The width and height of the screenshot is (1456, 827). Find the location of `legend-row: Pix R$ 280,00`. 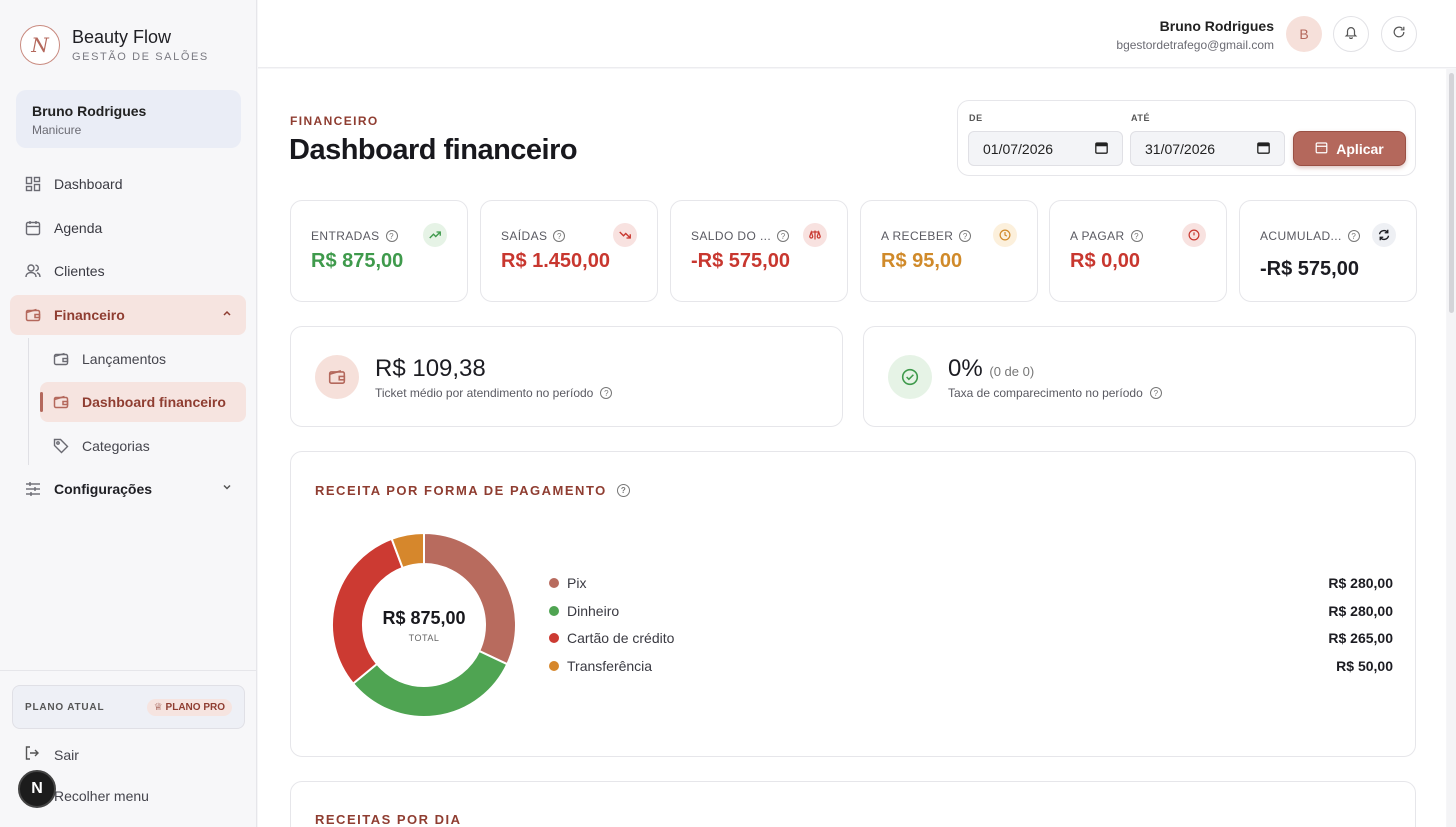

legend-row: Pix R$ 280,00 is located at coordinates (971, 583).